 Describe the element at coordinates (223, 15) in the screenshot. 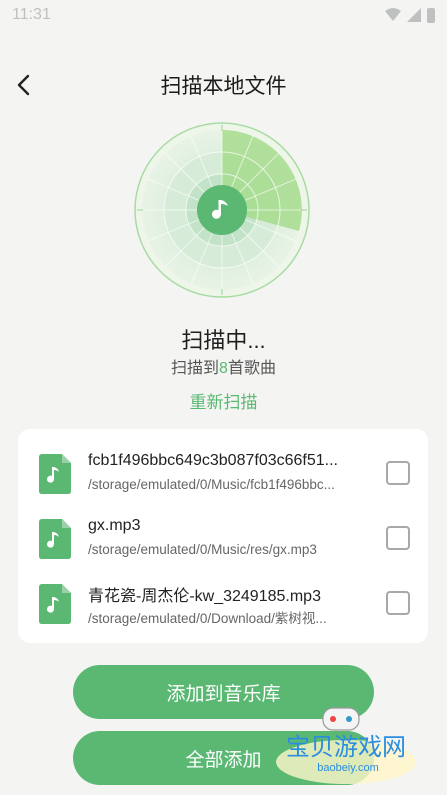

I see `status-bar: 11:31` at that location.